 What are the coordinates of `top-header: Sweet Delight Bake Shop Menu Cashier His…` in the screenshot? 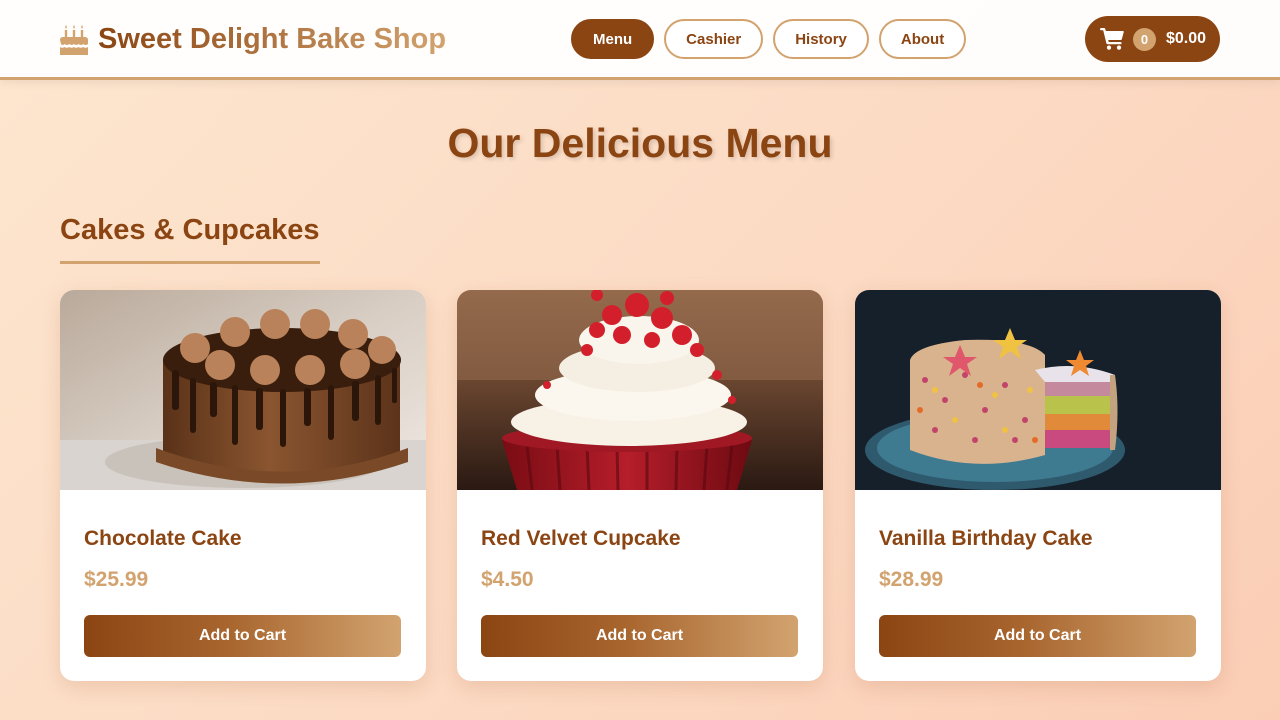 It's located at (640, 40).